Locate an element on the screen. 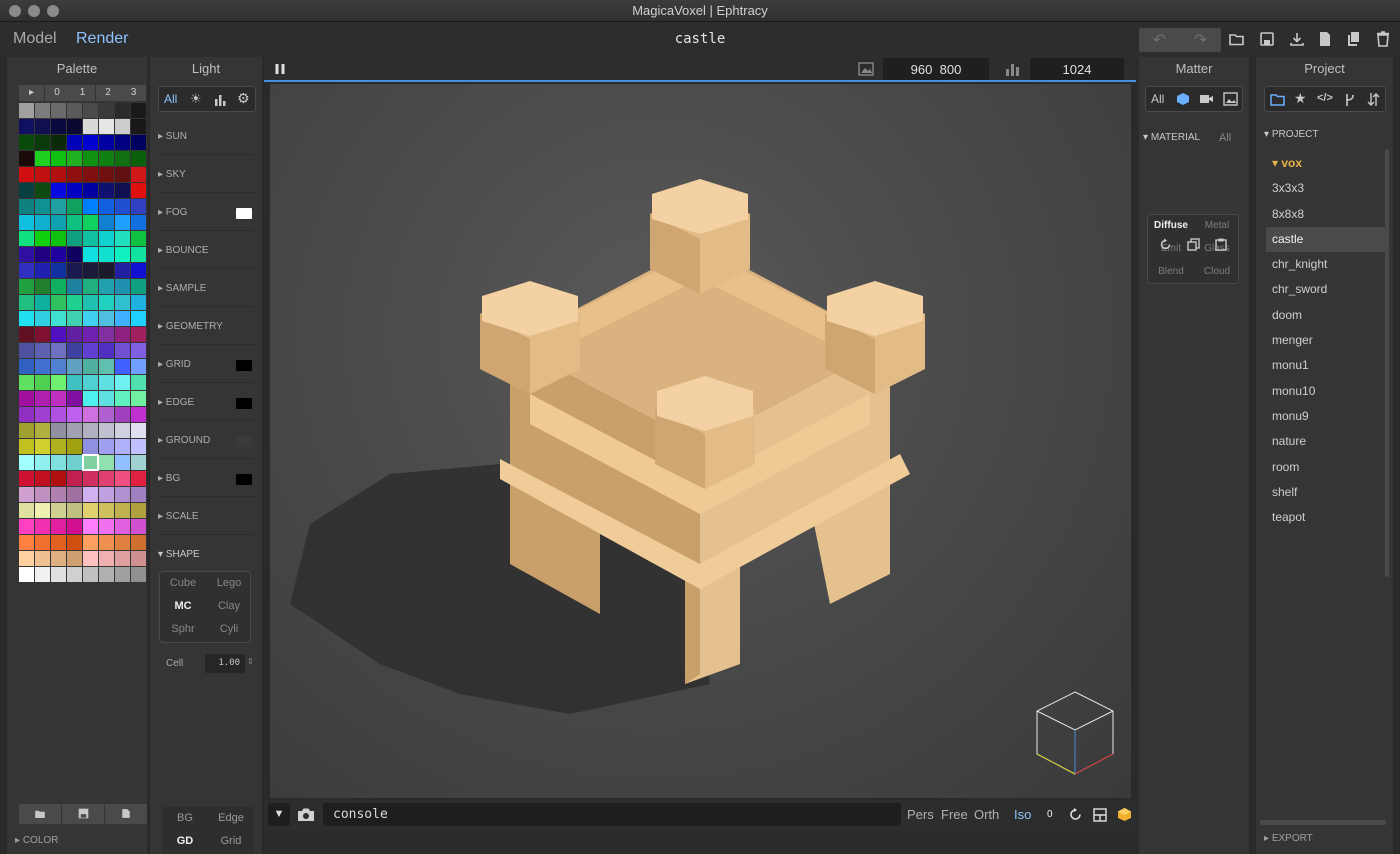 The height and width of the screenshot is (854, 1400). shape-lego: Lego is located at coordinates (229, 583).